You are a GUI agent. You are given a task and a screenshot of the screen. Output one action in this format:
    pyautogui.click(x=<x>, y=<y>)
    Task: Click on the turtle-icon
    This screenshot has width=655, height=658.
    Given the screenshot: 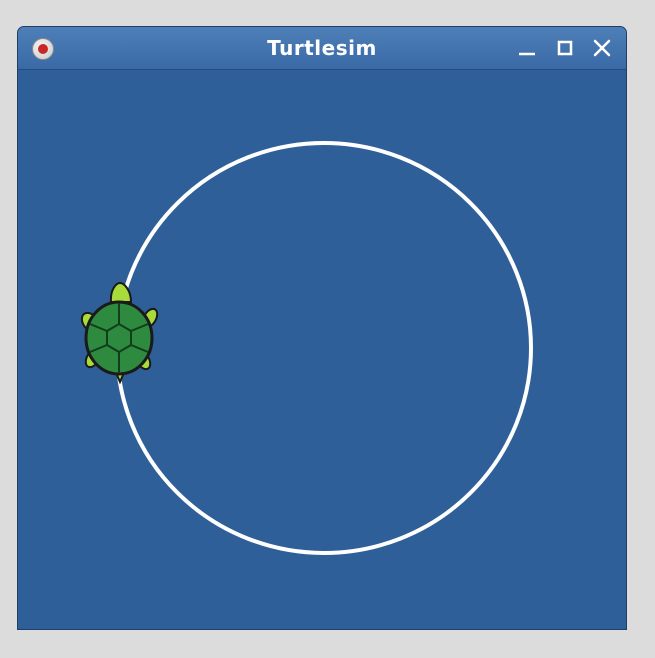 What is the action you would take?
    pyautogui.click(x=119, y=333)
    